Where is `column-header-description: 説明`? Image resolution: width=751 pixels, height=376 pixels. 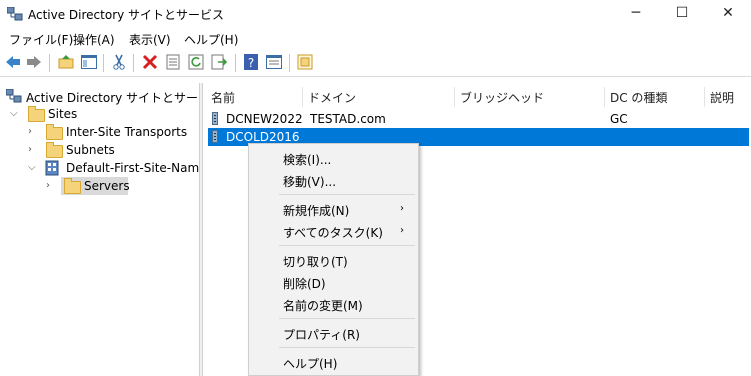
column-header-description: 説明 is located at coordinates (722, 97).